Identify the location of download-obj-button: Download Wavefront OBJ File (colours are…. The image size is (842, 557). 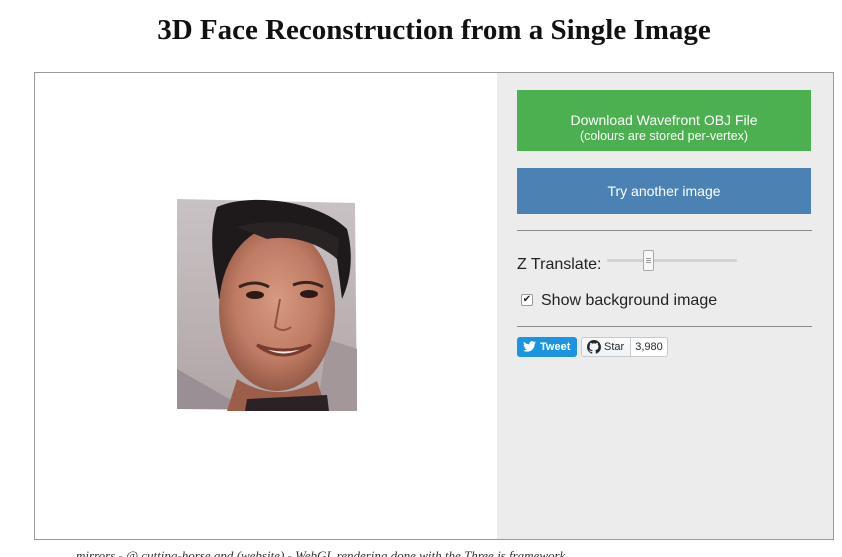
(664, 120).